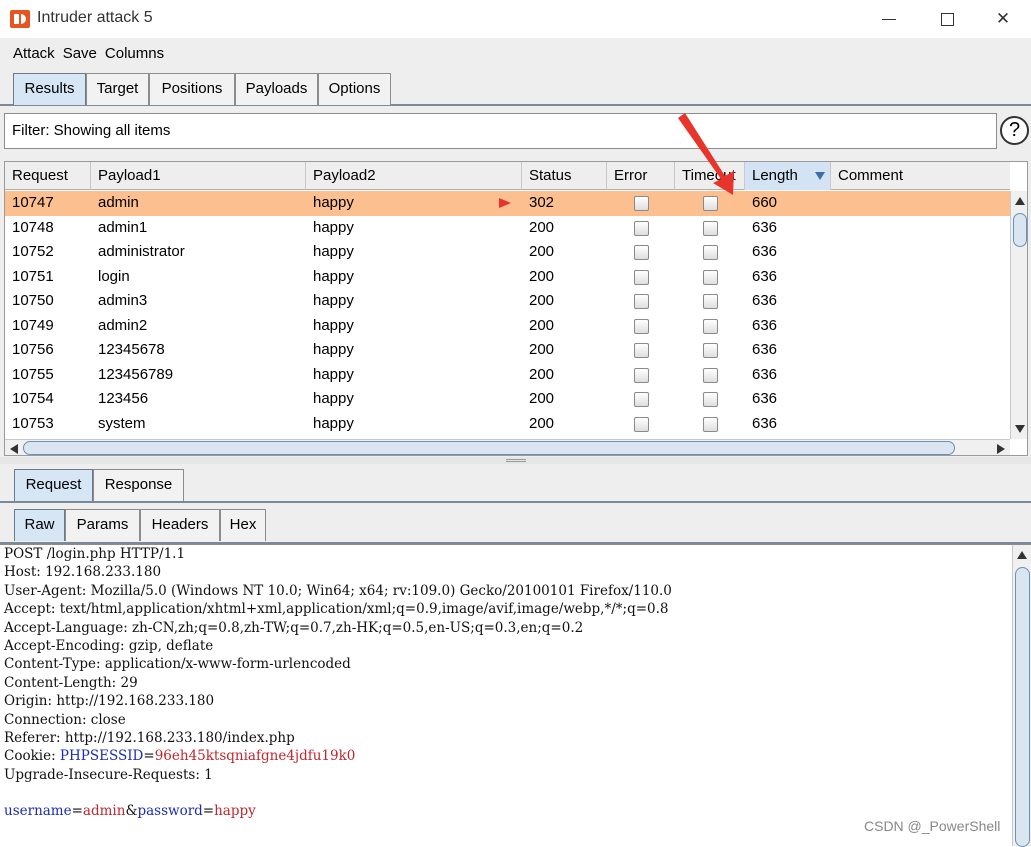 The width and height of the screenshot is (1031, 847). I want to click on raw-segment: Host: 192.168.233.180, so click(83, 572).